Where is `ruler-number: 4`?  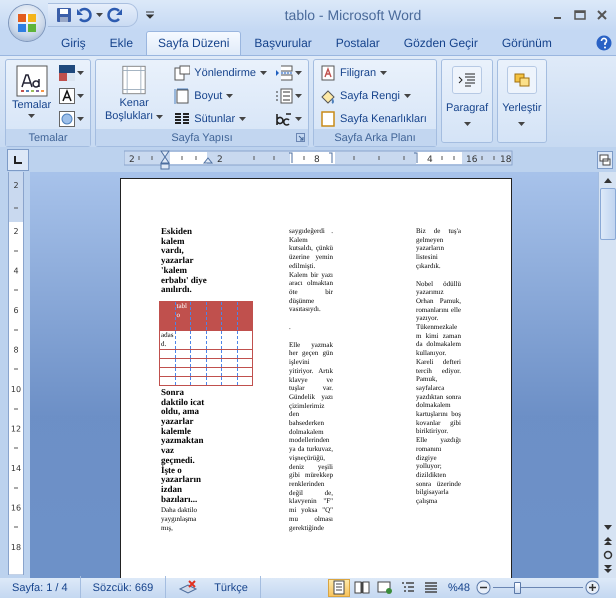 ruler-number: 4 is located at coordinates (16, 271).